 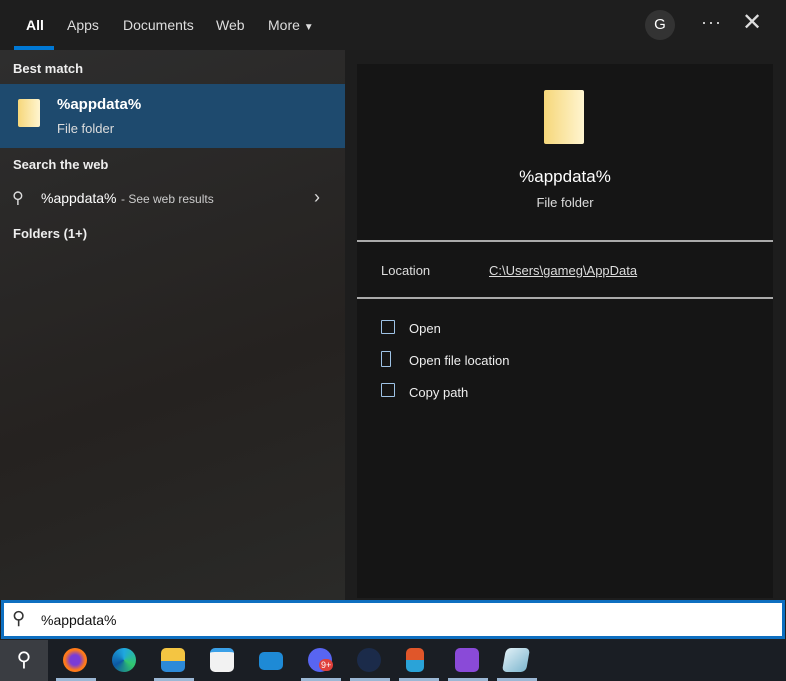 What do you see at coordinates (99, 104) in the screenshot?
I see `best-match-title: %appdata%` at bounding box center [99, 104].